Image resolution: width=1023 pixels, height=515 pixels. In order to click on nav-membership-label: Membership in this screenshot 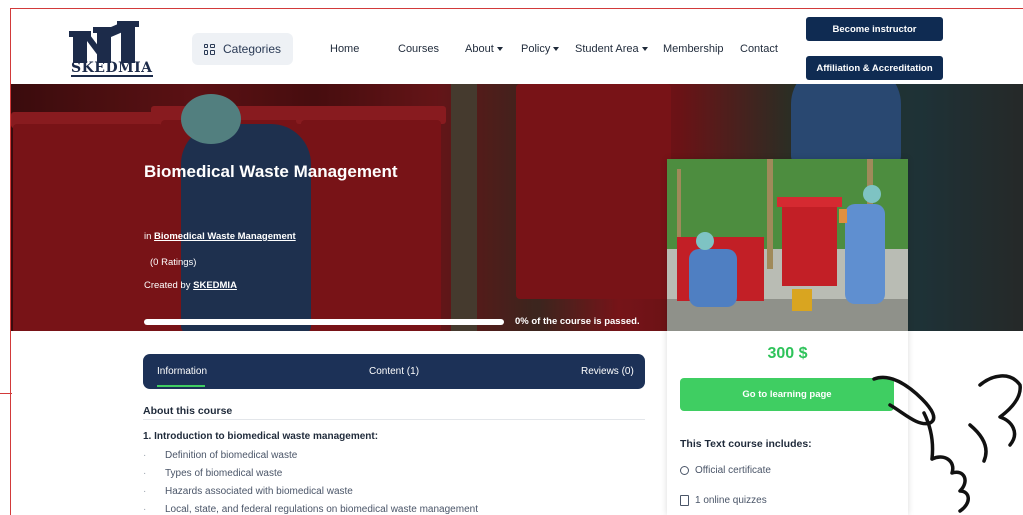, I will do `click(693, 49)`.